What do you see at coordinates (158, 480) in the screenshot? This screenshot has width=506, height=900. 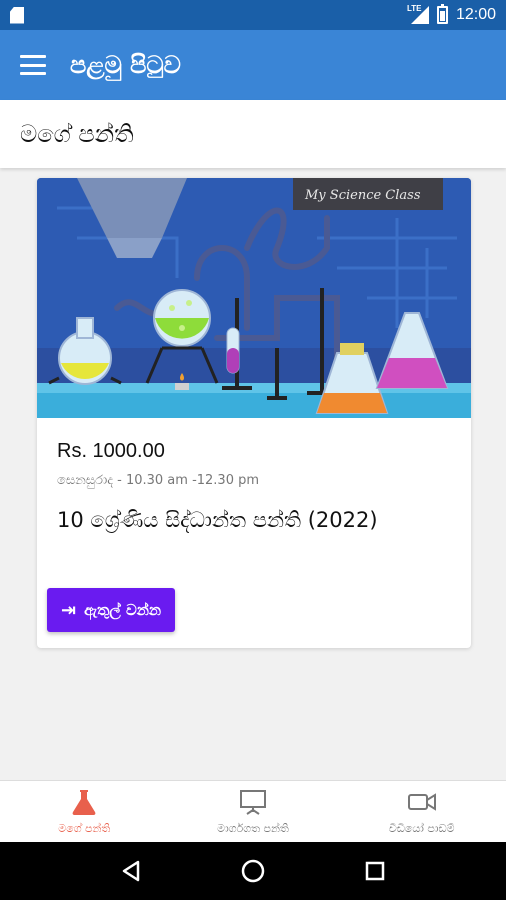 I see `class-schedule: සෙනසුරාද - 10.30 am -12.30 pm` at bounding box center [158, 480].